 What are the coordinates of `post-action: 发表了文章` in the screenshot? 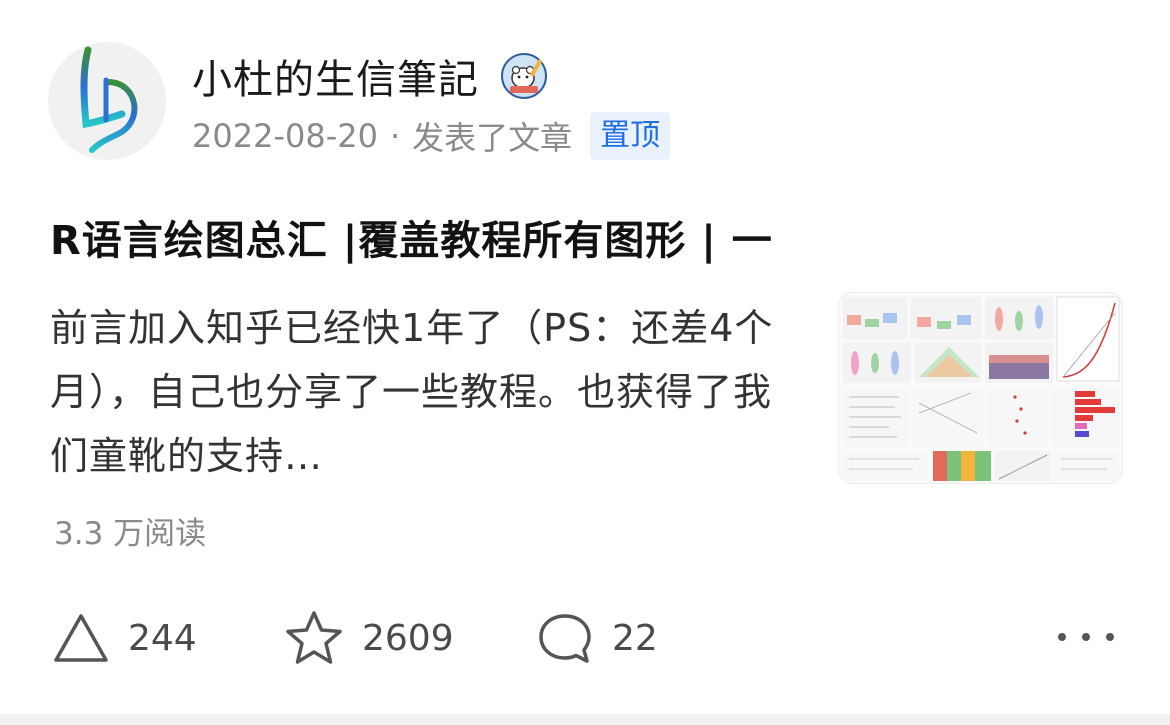 It's located at (492, 138).